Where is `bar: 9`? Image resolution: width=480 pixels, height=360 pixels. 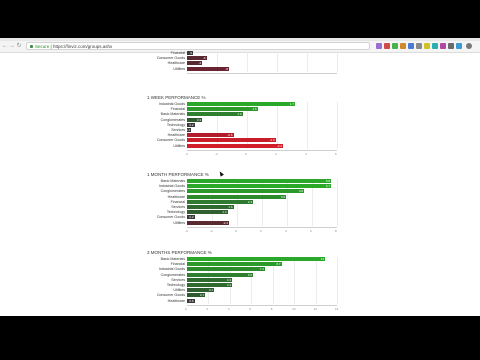 bar: 9 is located at coordinates (190, 53).